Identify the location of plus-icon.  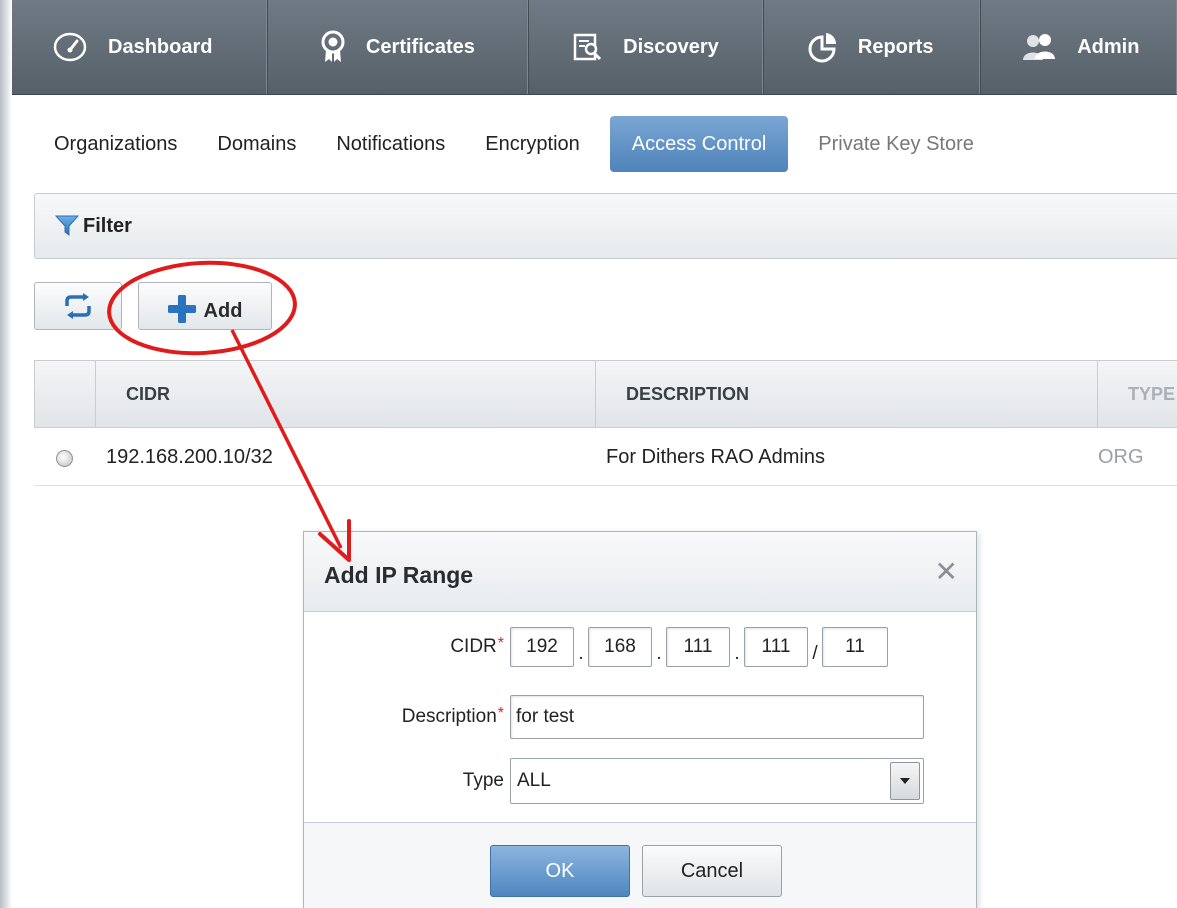
(181, 309).